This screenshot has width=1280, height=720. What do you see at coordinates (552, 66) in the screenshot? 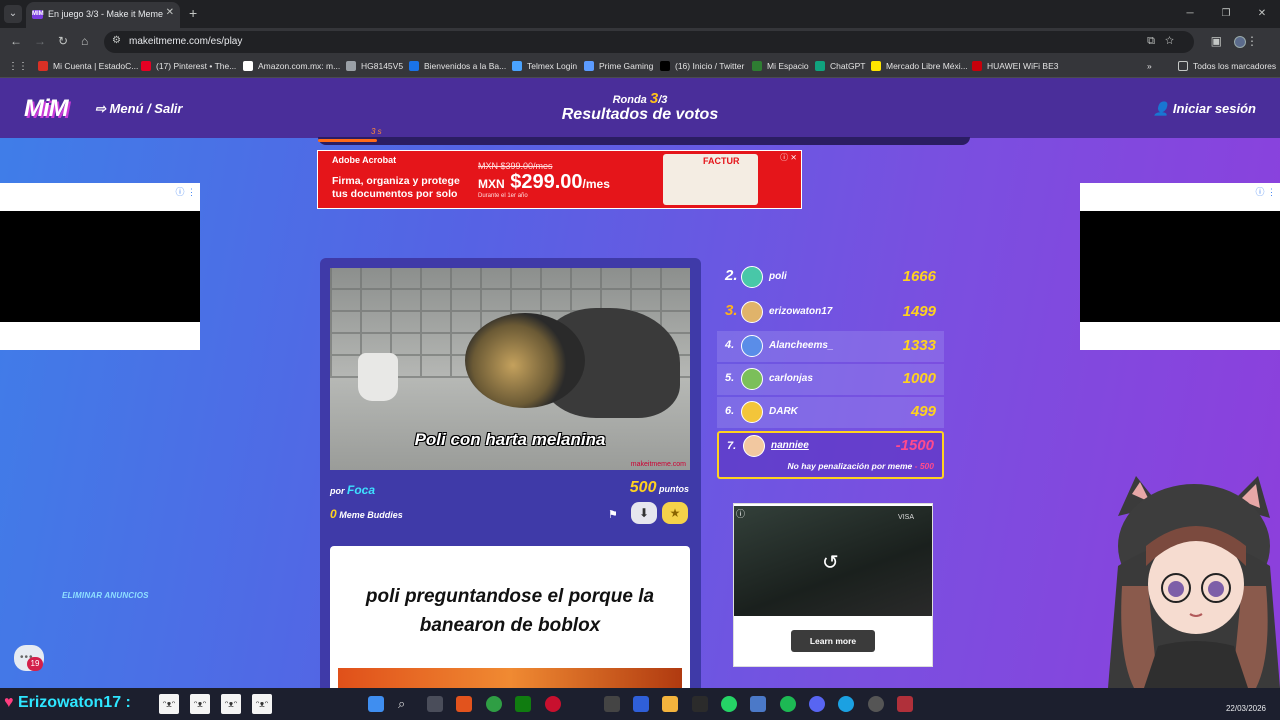
I see `bookmark-label: Telmex Login` at bounding box center [552, 66].